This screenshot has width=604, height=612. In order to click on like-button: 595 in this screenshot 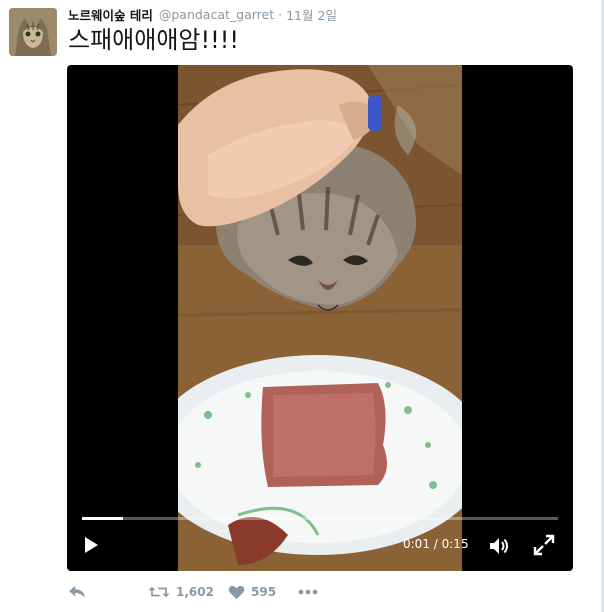, I will do `click(263, 592)`.